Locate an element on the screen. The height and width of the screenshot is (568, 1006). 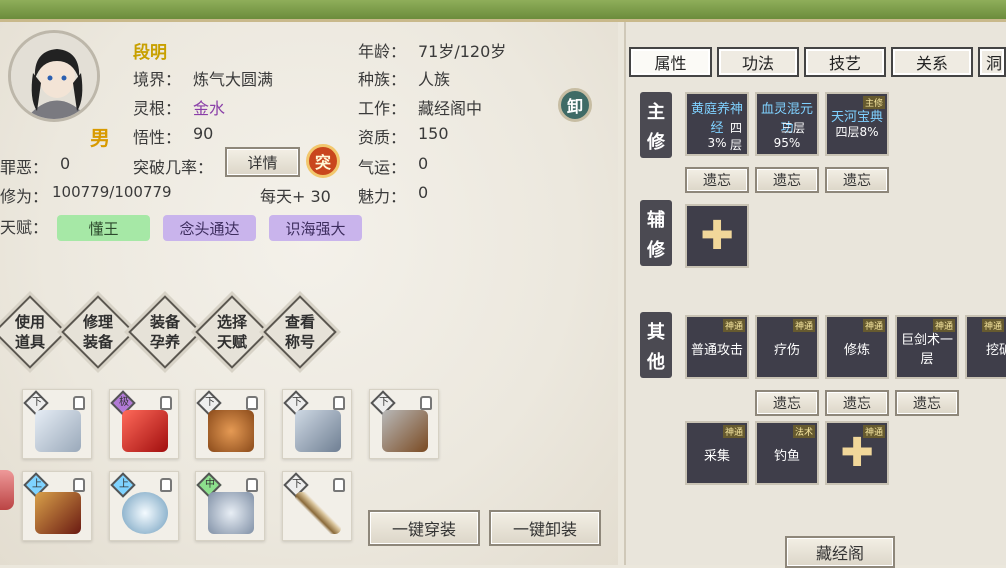
other-skill-card: 神通 挖矿 is located at coordinates (985, 347).